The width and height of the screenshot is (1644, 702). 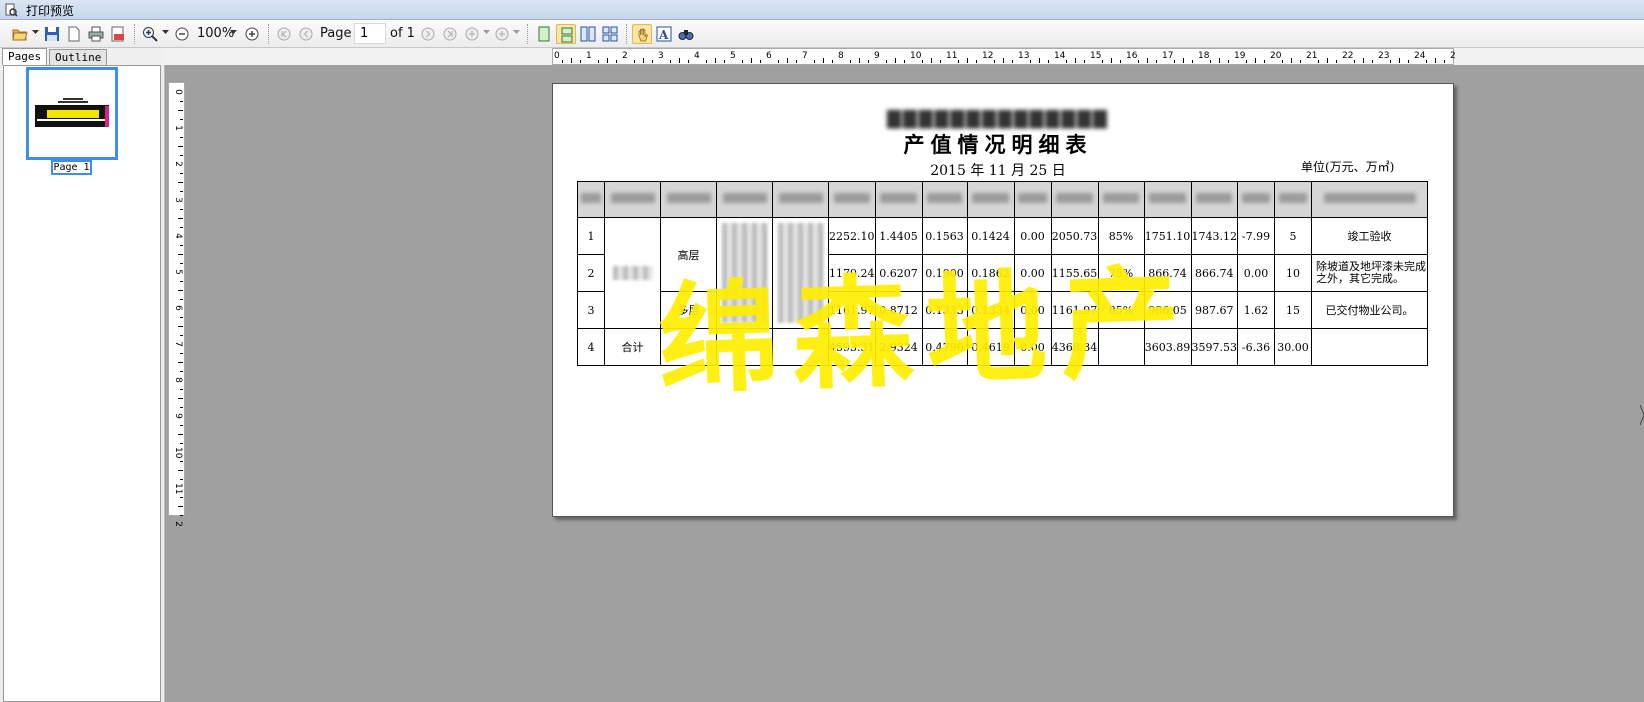 I want to click on first-page-icon, so click(x=284, y=34).